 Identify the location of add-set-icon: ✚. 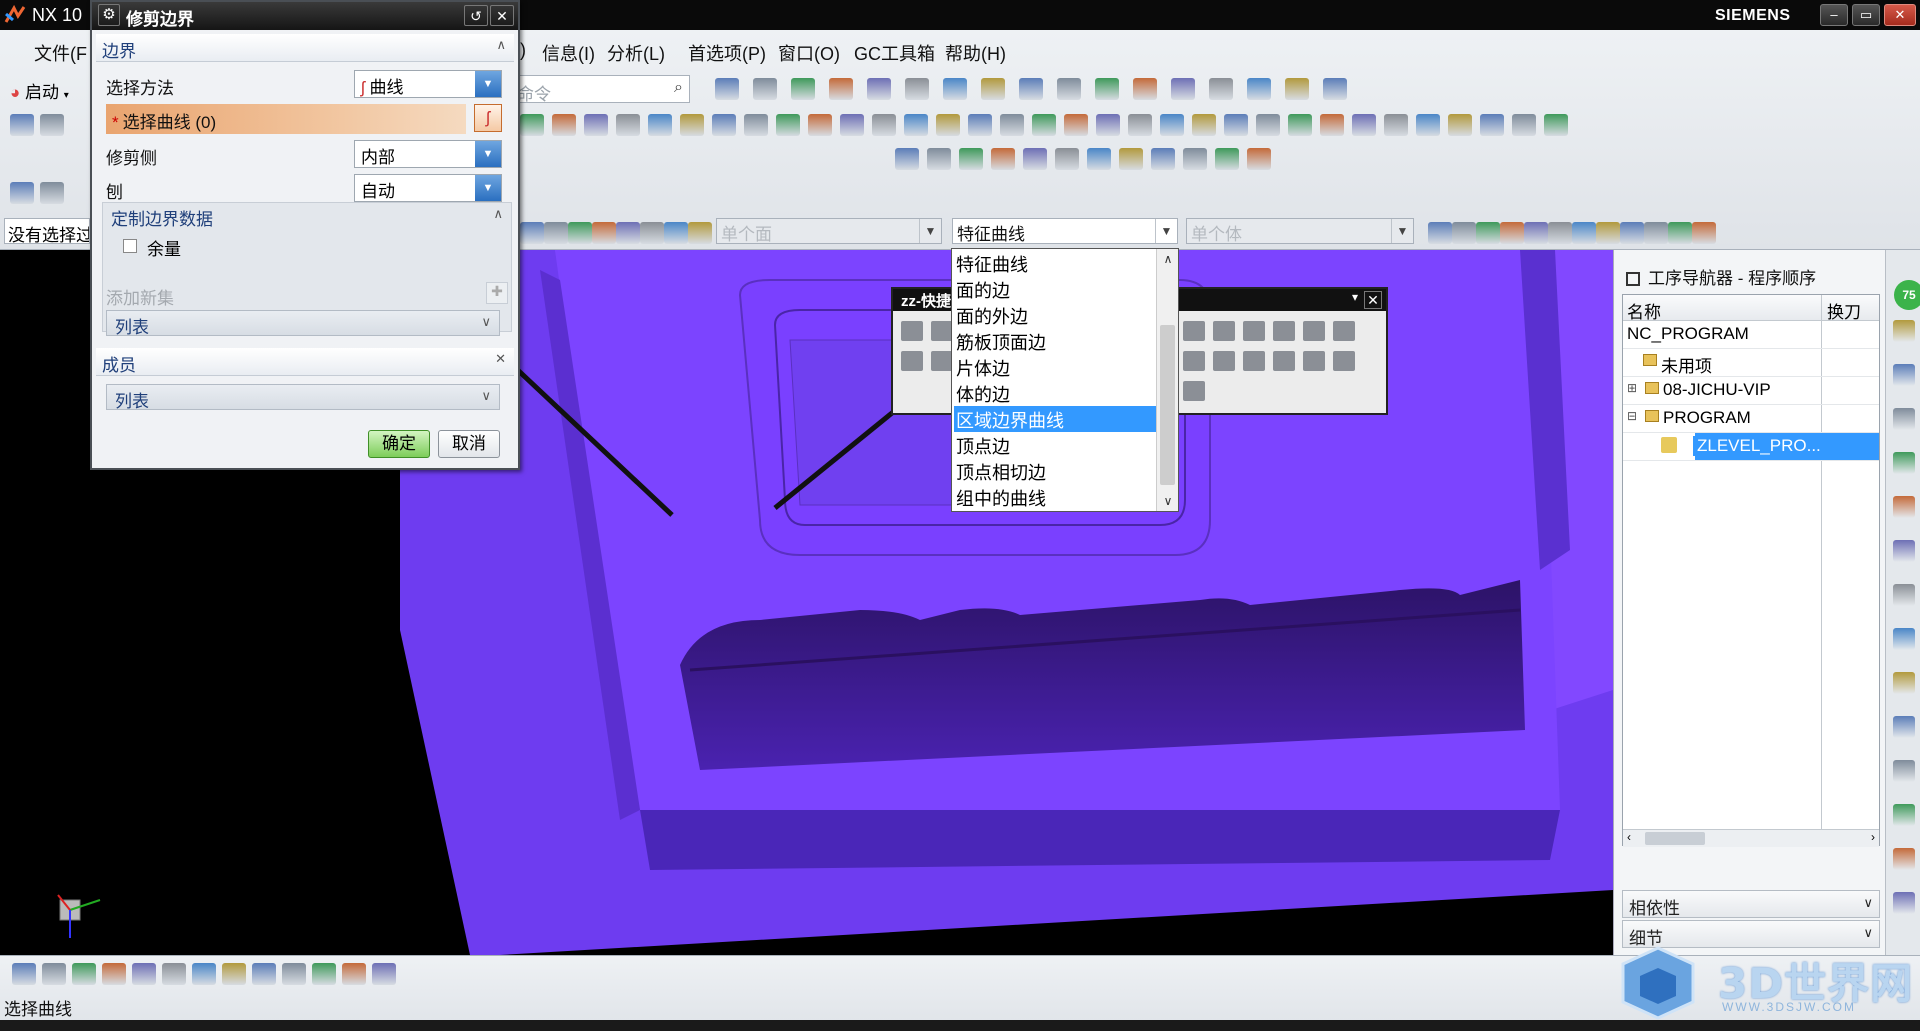
(497, 293).